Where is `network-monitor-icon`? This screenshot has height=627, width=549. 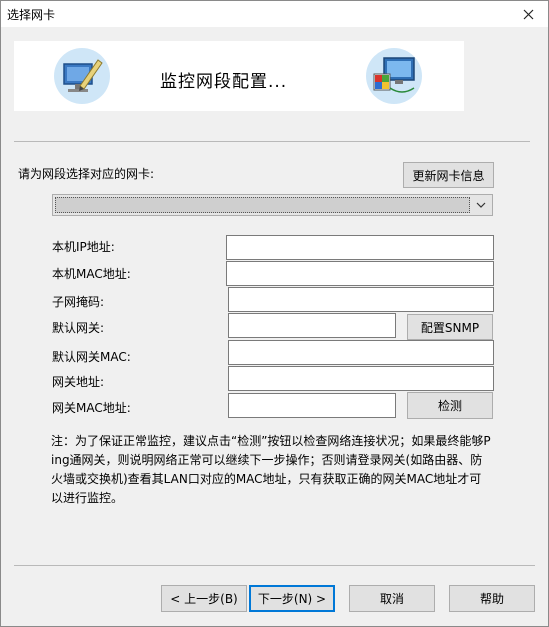 network-monitor-icon is located at coordinates (394, 76).